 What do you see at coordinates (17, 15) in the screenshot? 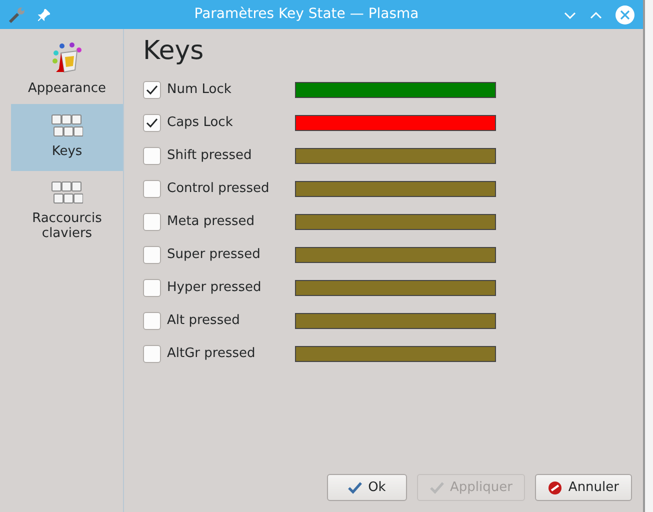
I see `wrench-icon` at bounding box center [17, 15].